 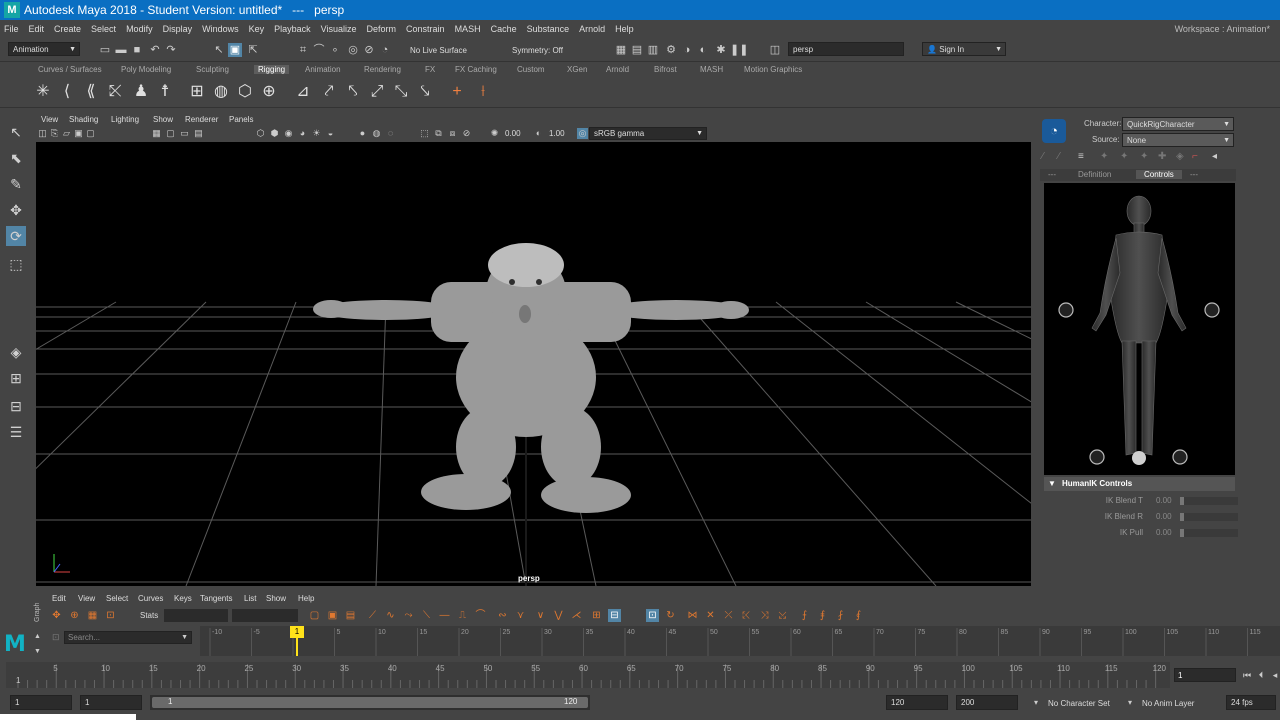 I want to click on menu-create: Create, so click(x=67, y=29).